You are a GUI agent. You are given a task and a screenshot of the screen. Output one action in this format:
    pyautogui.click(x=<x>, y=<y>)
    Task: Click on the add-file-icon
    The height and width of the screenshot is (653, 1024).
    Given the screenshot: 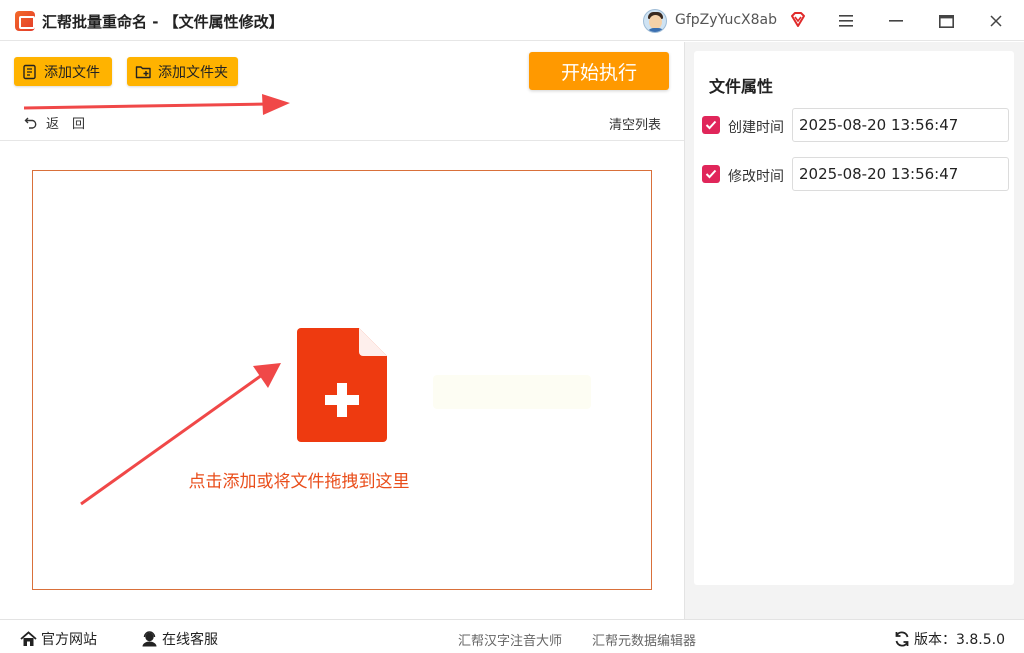 What is the action you would take?
    pyautogui.click(x=29, y=71)
    